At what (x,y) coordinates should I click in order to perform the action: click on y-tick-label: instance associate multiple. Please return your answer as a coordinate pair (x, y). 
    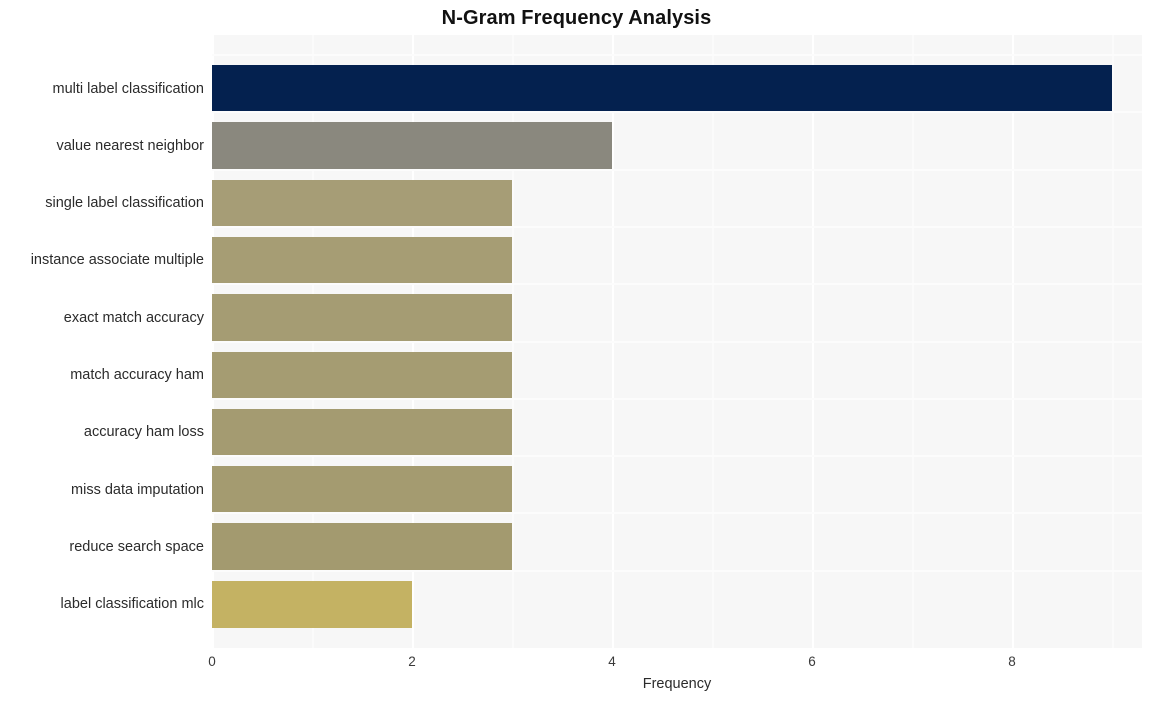
    Looking at the image, I should click on (117, 260).